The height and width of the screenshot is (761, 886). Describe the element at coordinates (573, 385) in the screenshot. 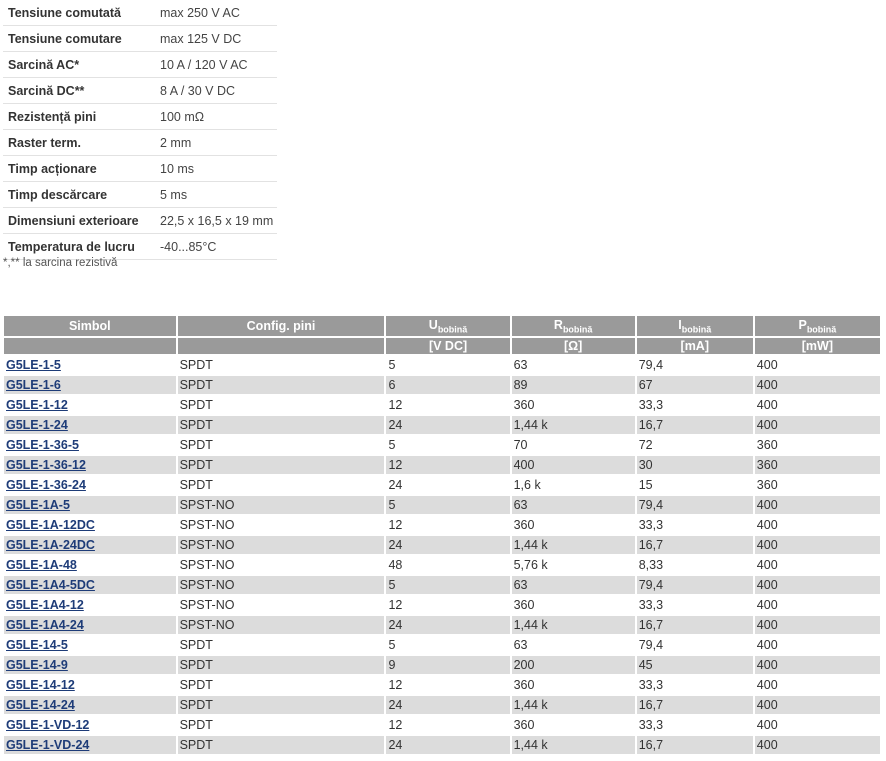

I see `r-cell: 89` at that location.